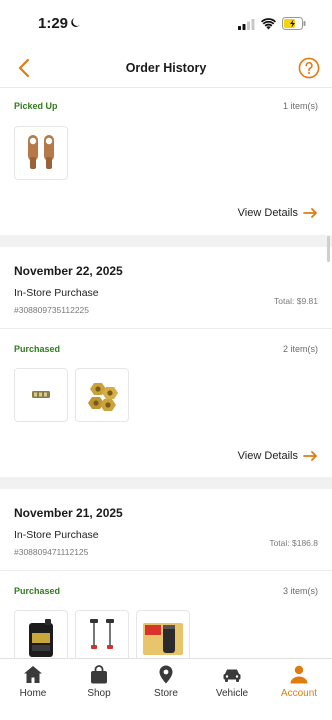 The image size is (332, 720). I want to click on home-icon, so click(33, 674).